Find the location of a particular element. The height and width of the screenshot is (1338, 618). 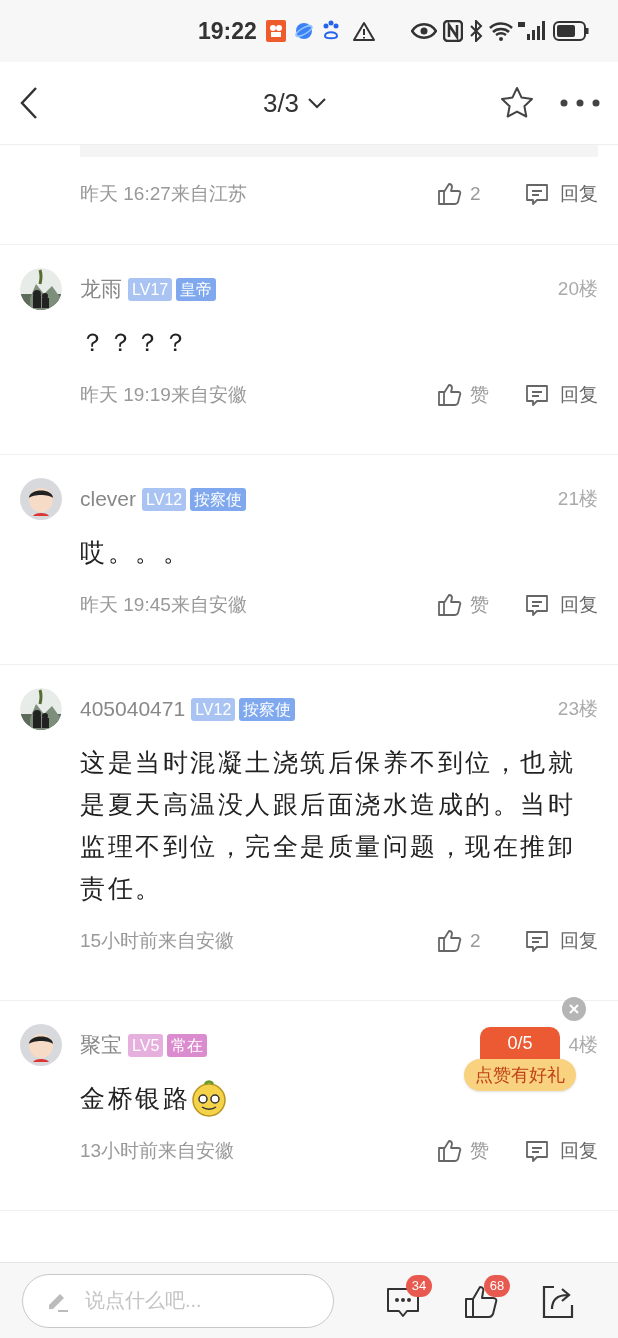

comment-text: 哎。。。 is located at coordinates (135, 552).